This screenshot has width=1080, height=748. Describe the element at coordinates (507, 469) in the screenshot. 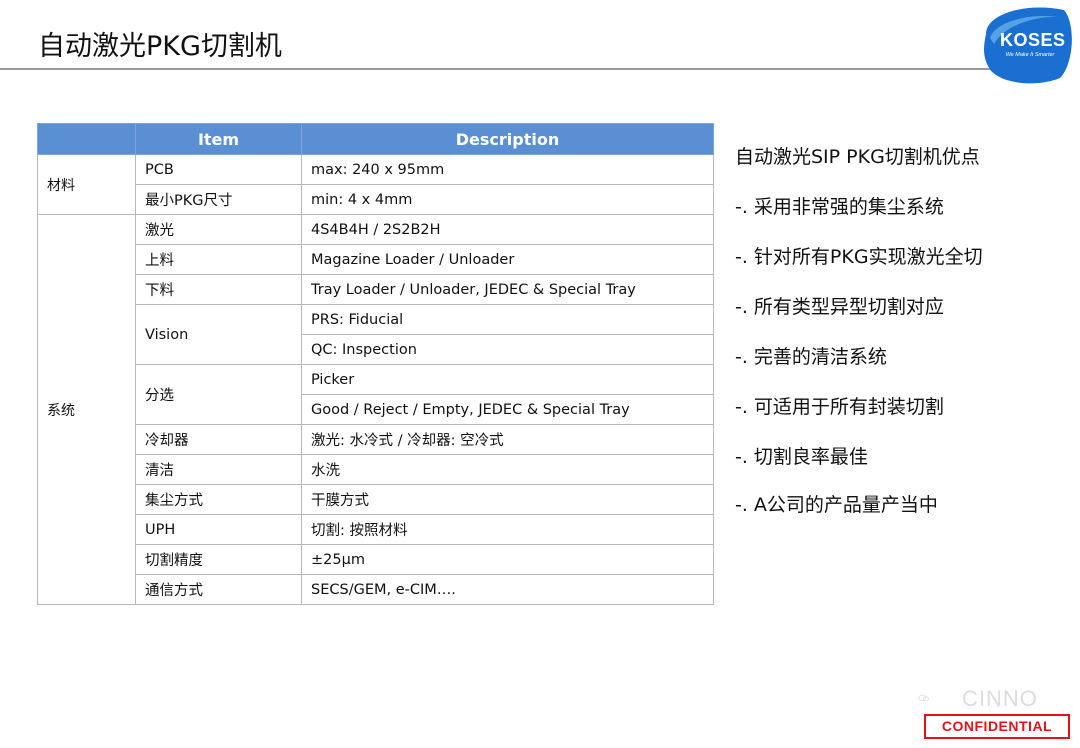

I see `desc-cell: 水洗` at that location.